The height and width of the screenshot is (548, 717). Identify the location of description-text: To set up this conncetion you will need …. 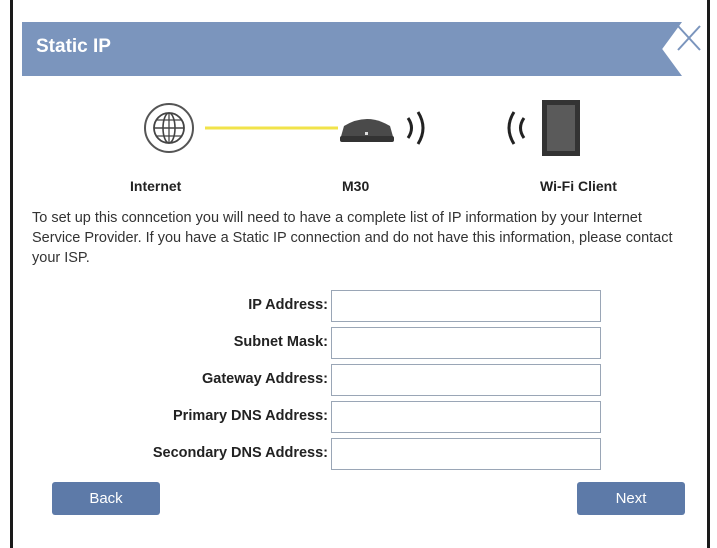
(352, 238).